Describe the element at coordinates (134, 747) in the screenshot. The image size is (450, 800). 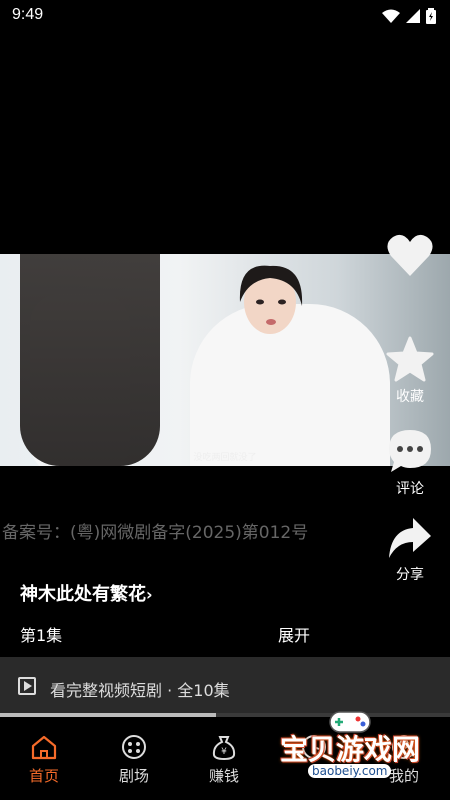
I see `theater-icon` at that location.